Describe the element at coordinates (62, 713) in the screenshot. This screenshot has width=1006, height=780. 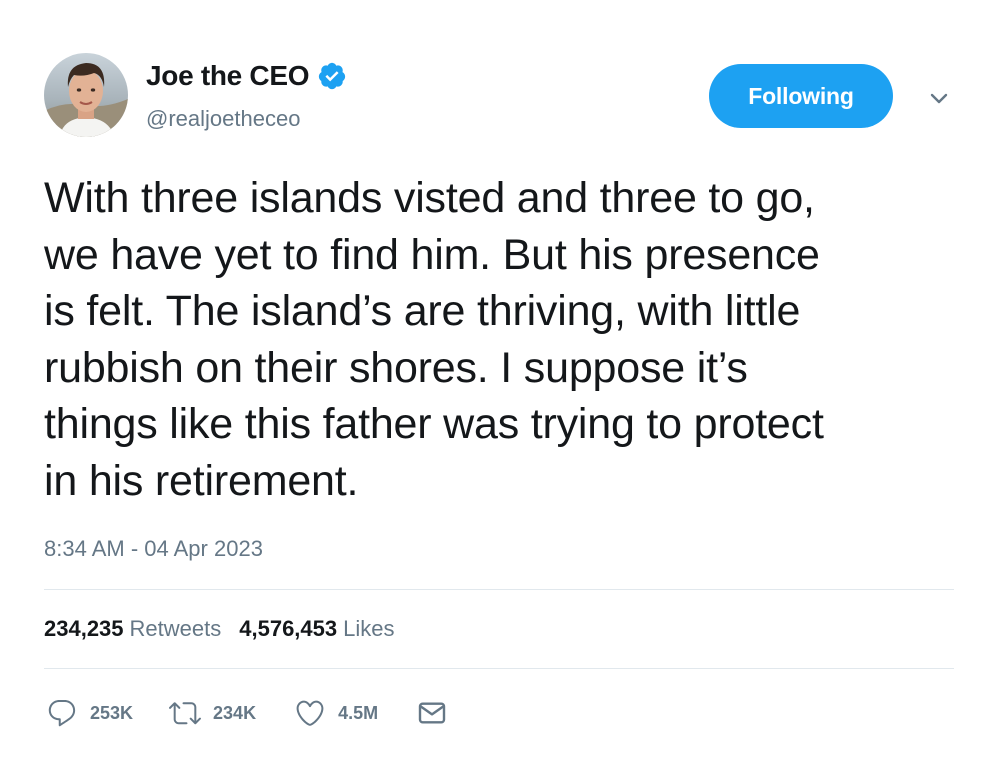
I see `reply-icon` at that location.